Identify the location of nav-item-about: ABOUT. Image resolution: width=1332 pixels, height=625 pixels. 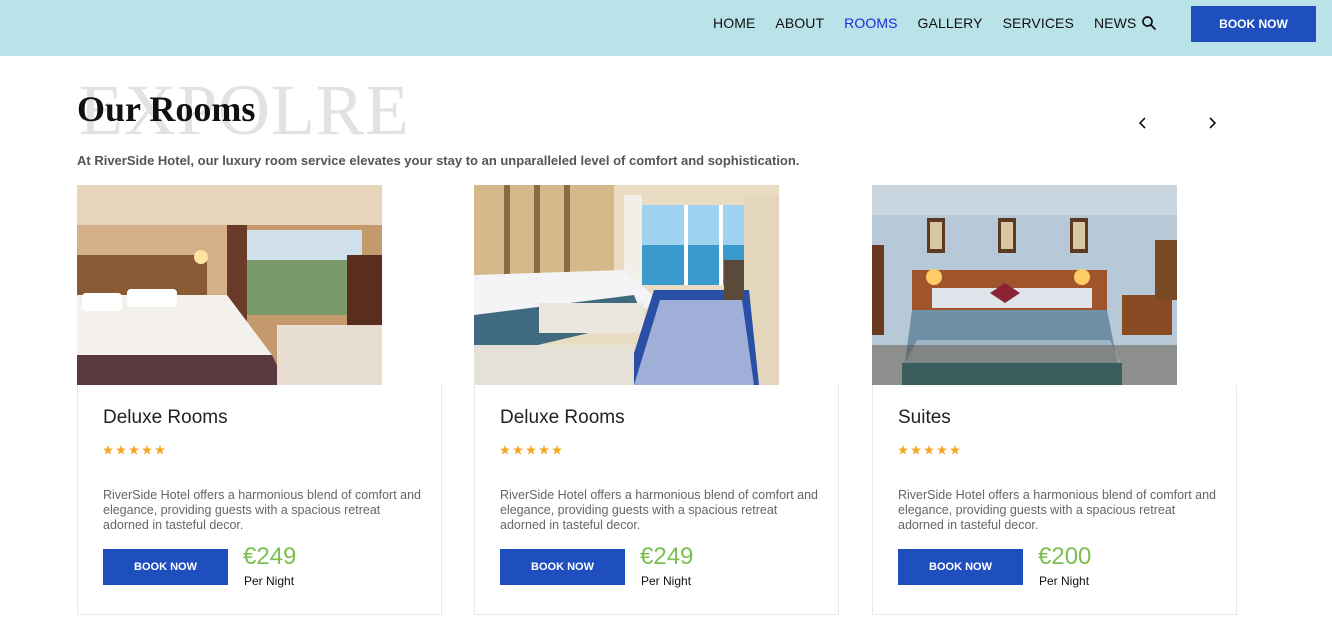
(799, 23).